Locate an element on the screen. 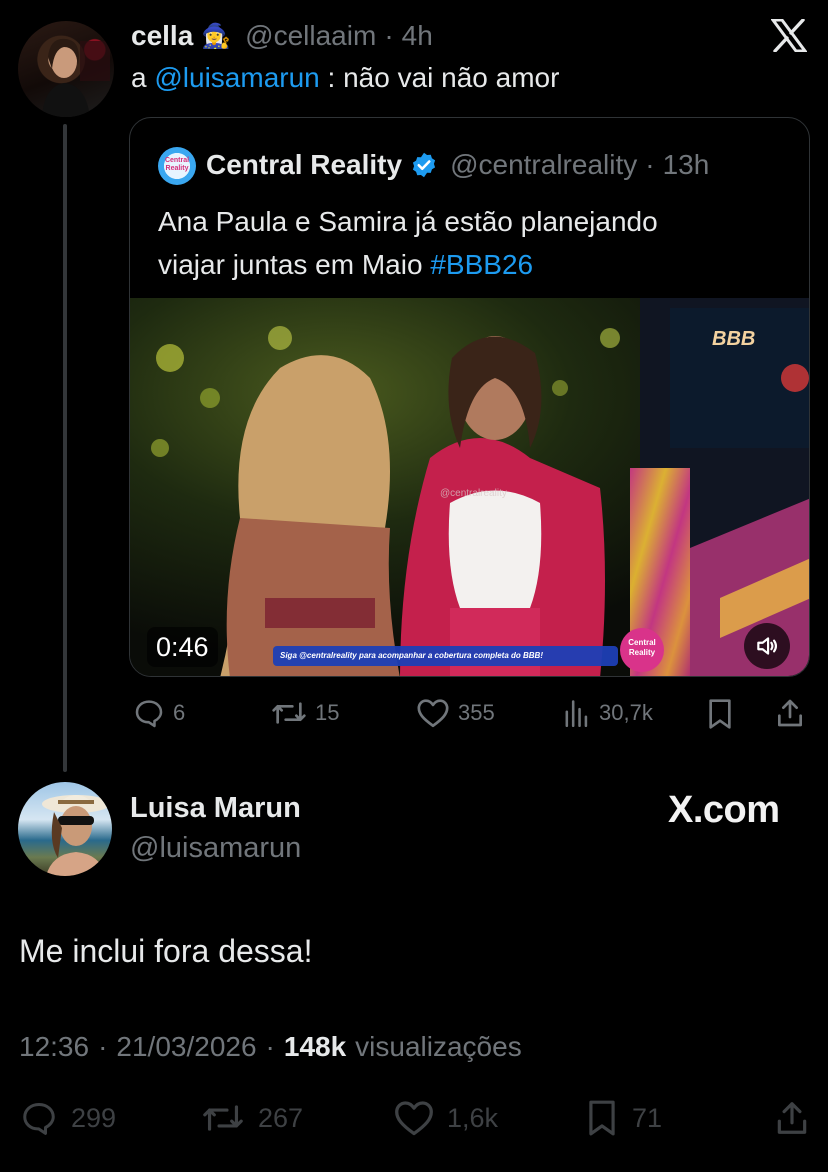 This screenshot has width=828, height=1172. reply-views-action: 30,7k is located at coordinates (608, 713).